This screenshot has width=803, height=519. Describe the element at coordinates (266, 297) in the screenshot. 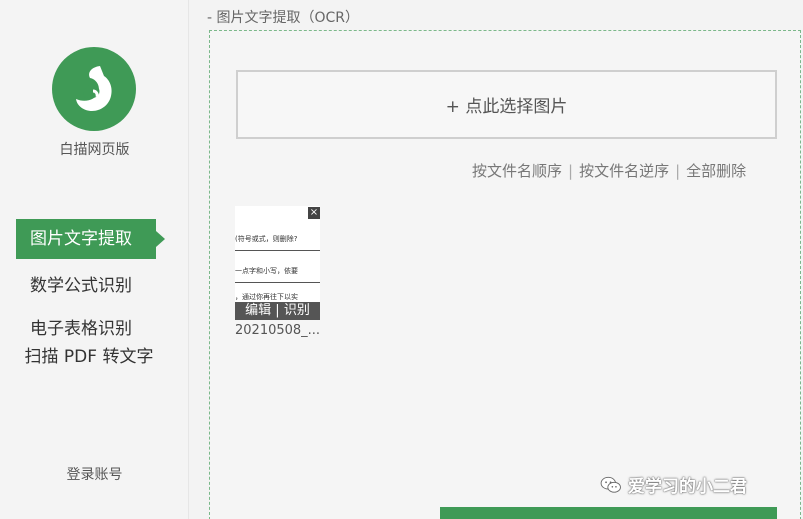

I see `thumbnail-text-line: ，通过你再往下以实` at that location.